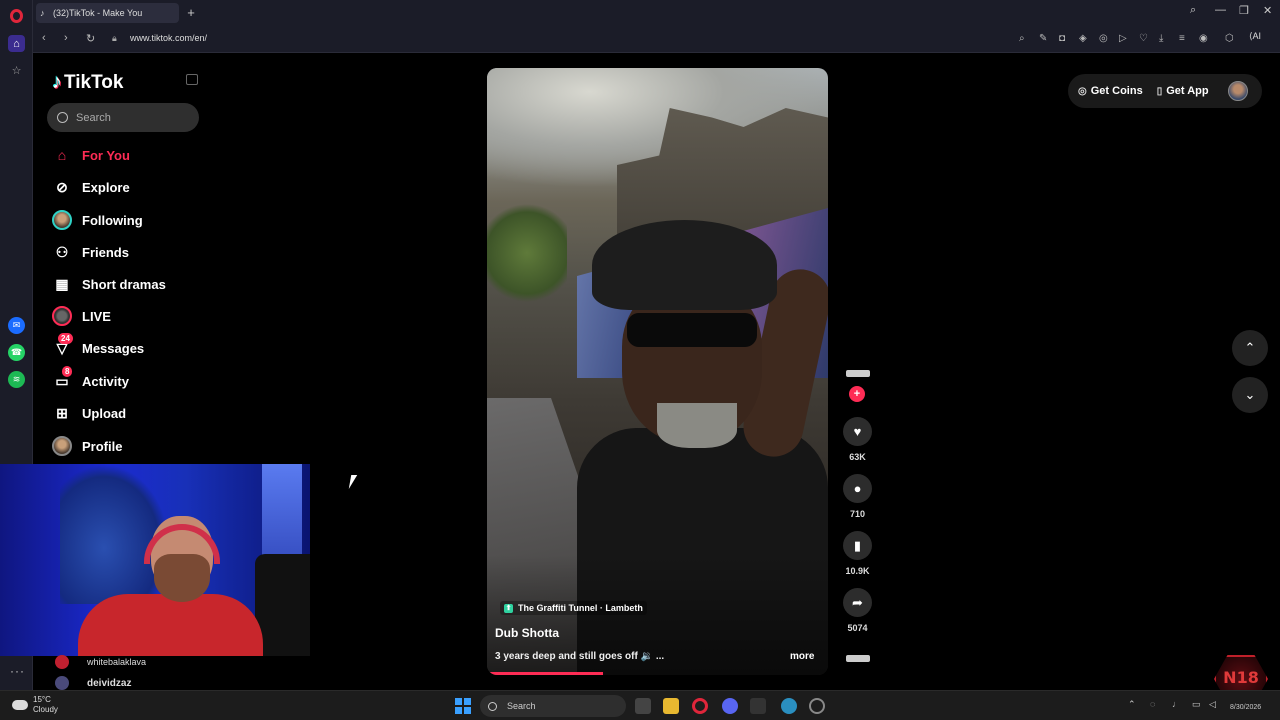 The image size is (1280, 720). I want to click on location-tag: ⬆ The Graffiti Tunnel · Lambeth, so click(573, 608).